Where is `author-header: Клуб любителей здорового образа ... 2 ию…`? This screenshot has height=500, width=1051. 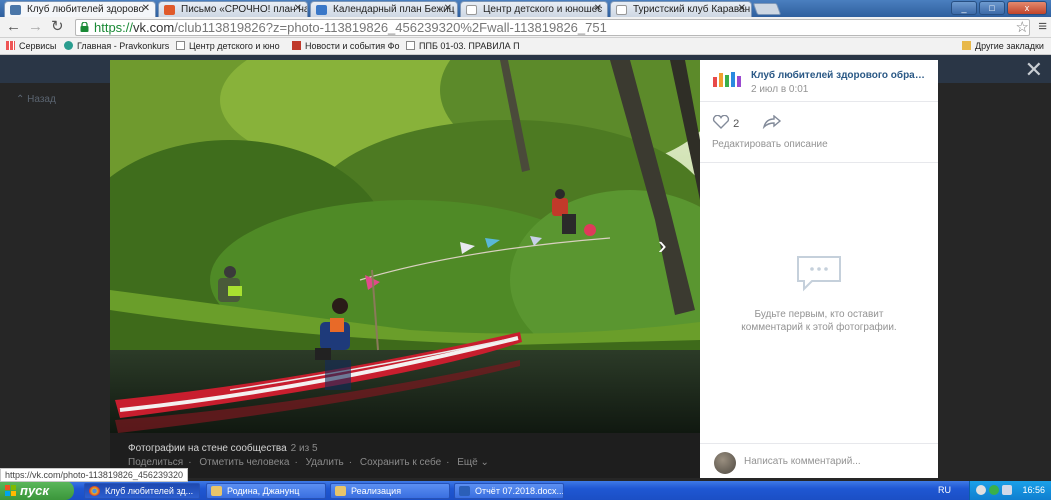 author-header: Клуб любителей здорового образа ... 2 ию… is located at coordinates (819, 81).